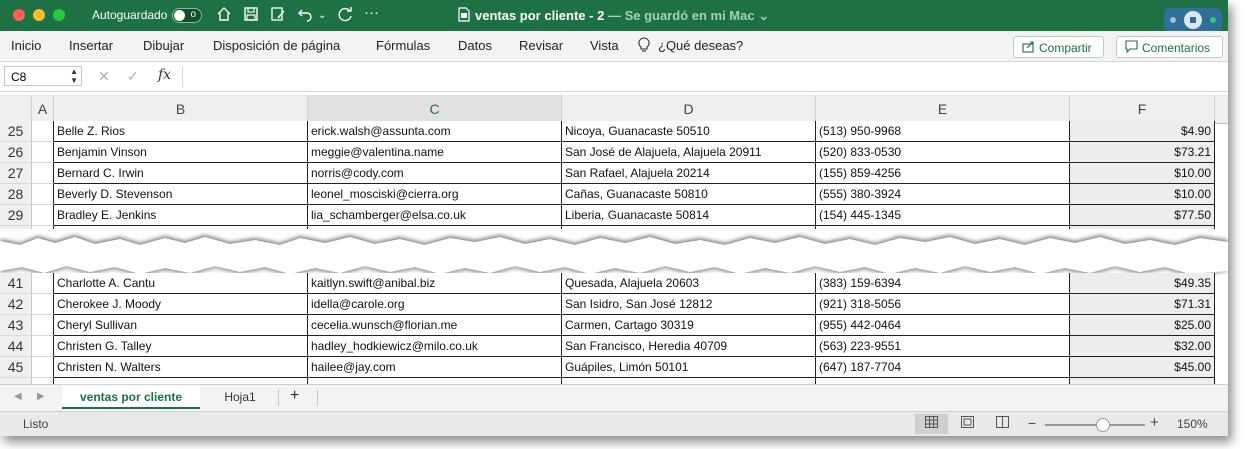 This screenshot has height=449, width=1247. I want to click on column-header-f: F, so click(1142, 109).